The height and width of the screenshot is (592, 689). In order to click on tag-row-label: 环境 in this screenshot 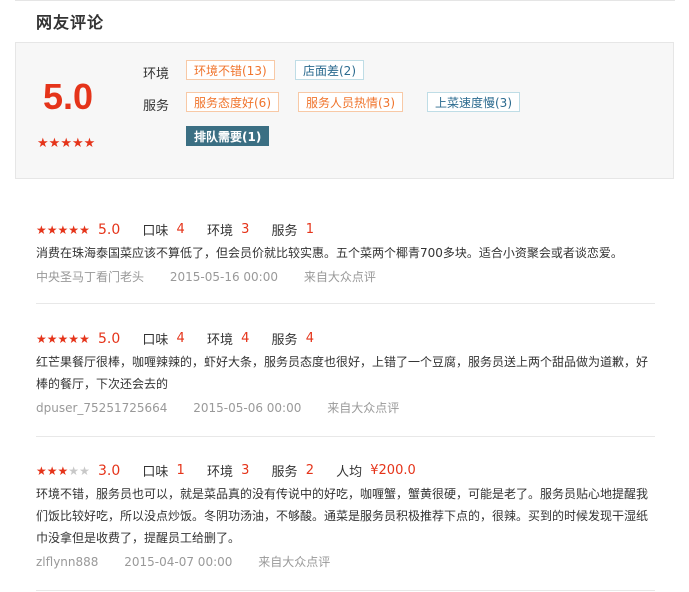, I will do `click(156, 74)`.